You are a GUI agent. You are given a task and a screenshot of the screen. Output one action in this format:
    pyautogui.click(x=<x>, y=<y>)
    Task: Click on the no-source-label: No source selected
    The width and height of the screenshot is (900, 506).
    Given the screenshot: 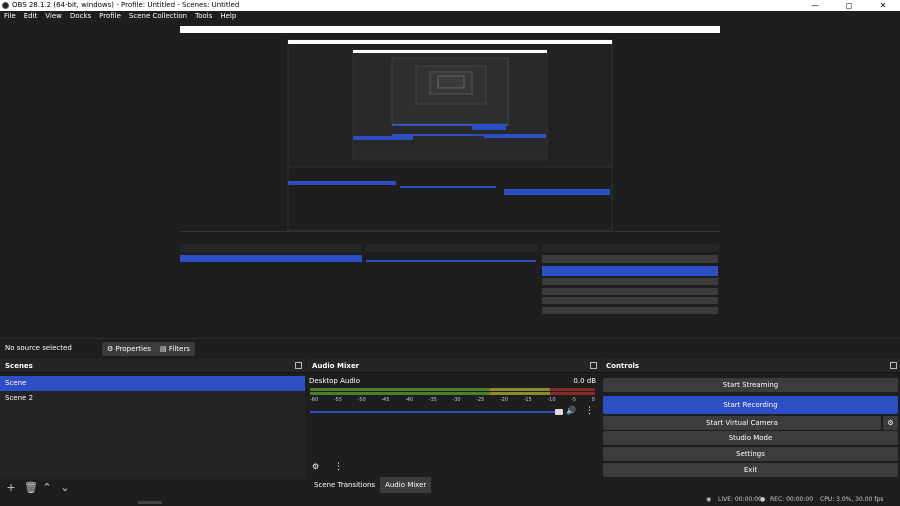 What is the action you would take?
    pyautogui.click(x=38, y=348)
    